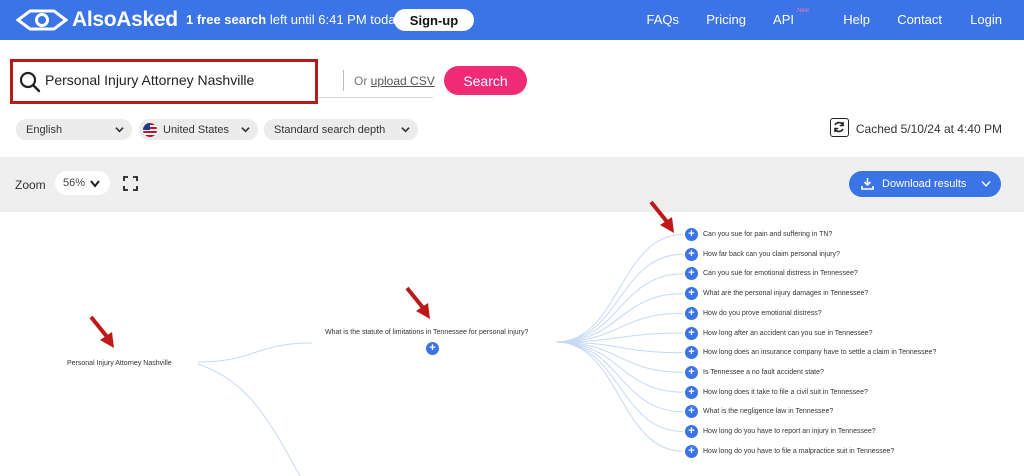 Image resolution: width=1024 pixels, height=476 pixels. Describe the element at coordinates (177, 80) in the screenshot. I see `search-input` at that location.